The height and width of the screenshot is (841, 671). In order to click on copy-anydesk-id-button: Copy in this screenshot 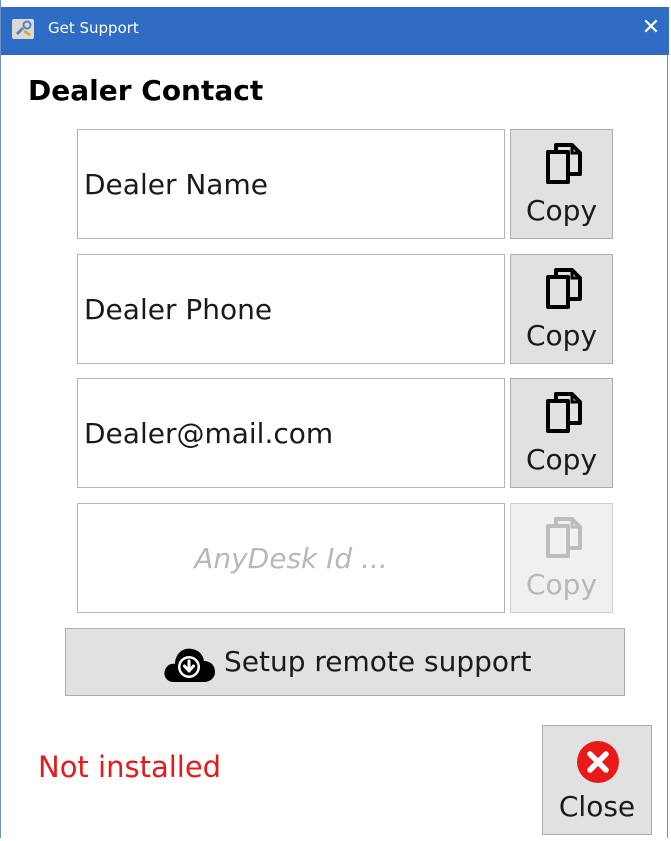, I will do `click(561, 558)`.